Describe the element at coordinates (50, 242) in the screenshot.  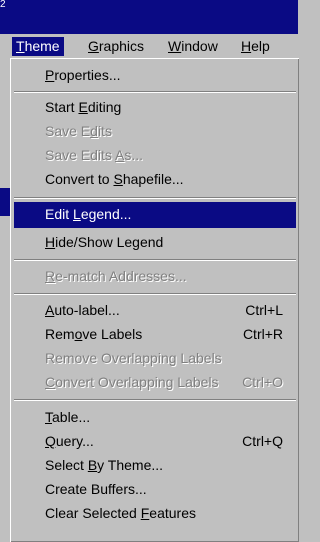
I see `mnemonic-underline: H` at that location.